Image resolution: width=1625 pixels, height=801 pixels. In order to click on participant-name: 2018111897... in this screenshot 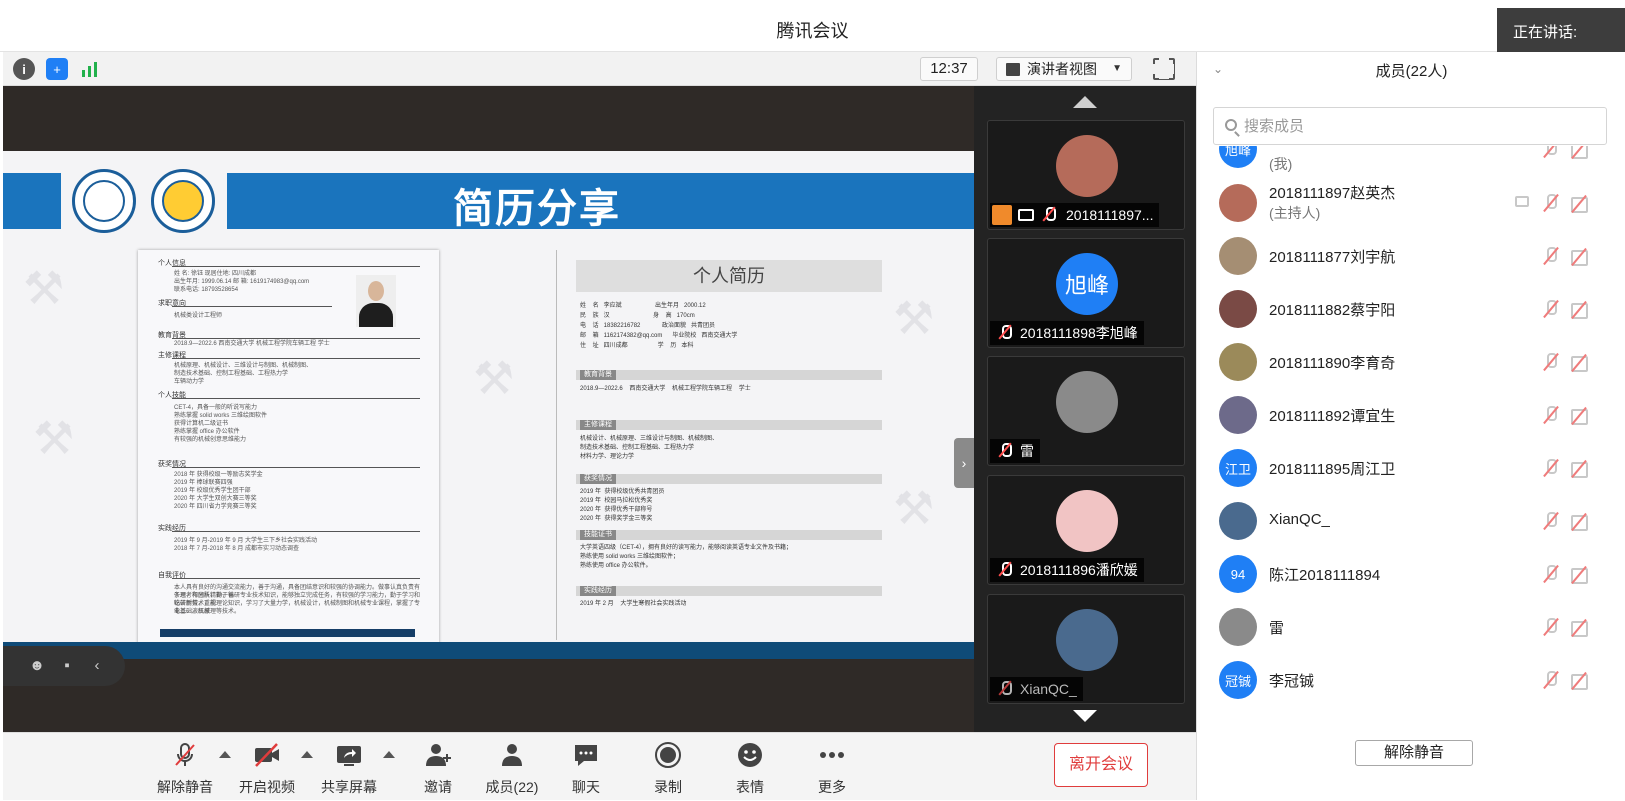, I will do `click(1075, 215)`.